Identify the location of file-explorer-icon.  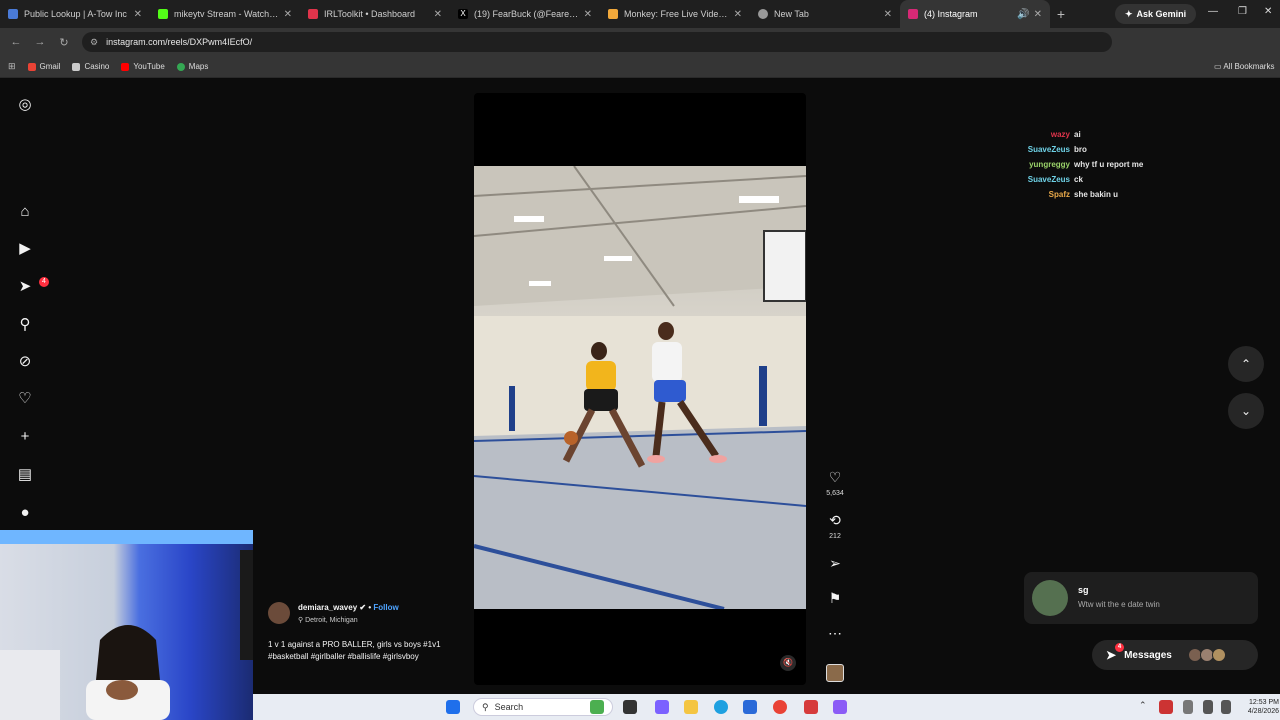
(691, 707).